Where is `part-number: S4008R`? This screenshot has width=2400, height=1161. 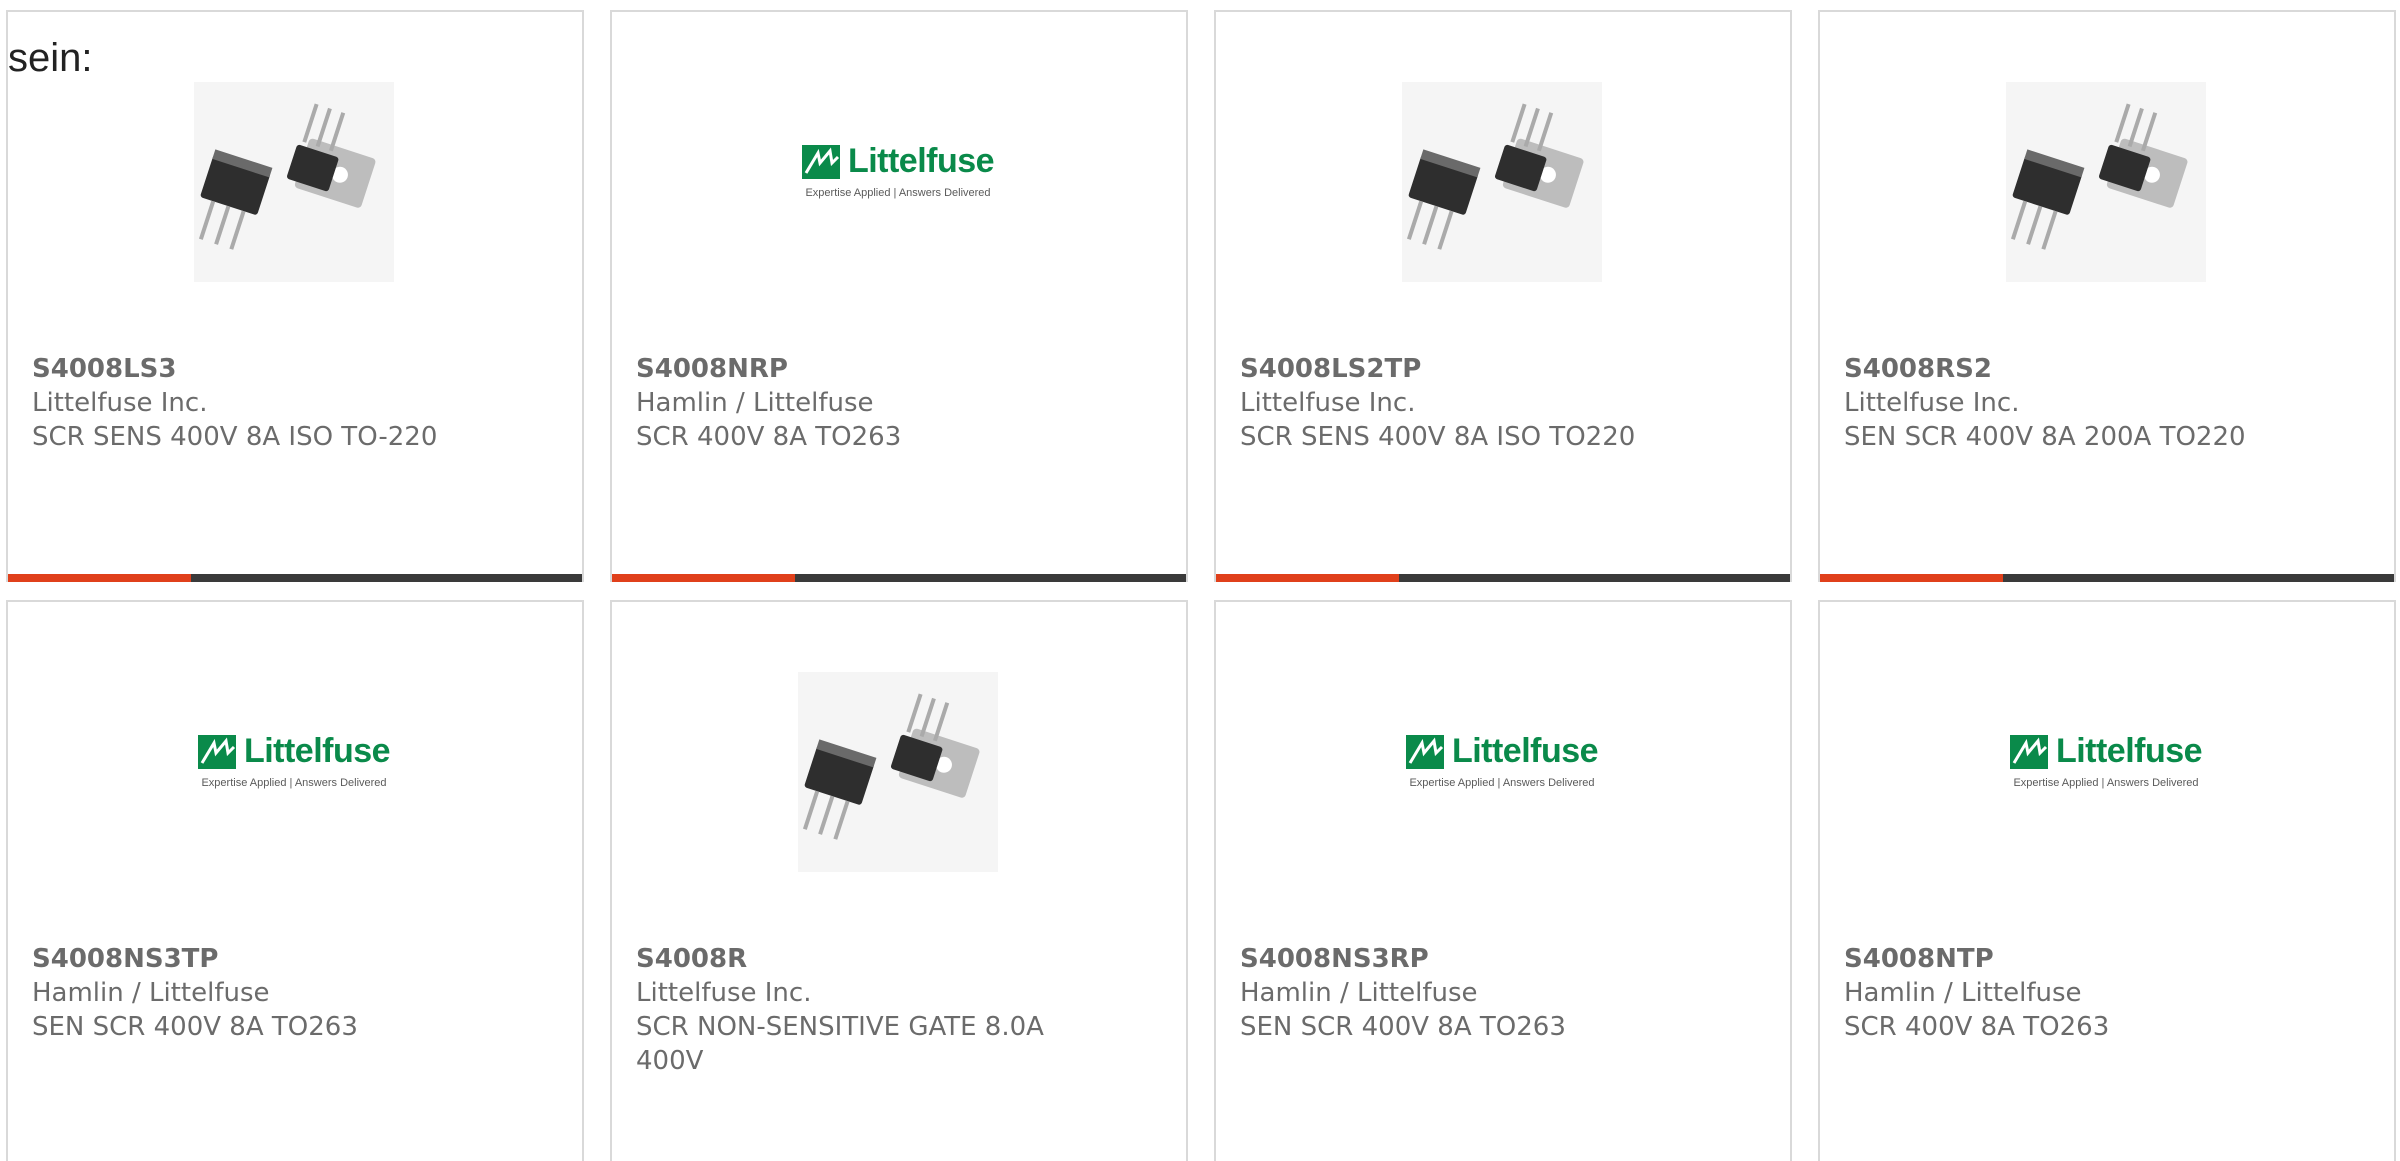
part-number: S4008R is located at coordinates (899, 959).